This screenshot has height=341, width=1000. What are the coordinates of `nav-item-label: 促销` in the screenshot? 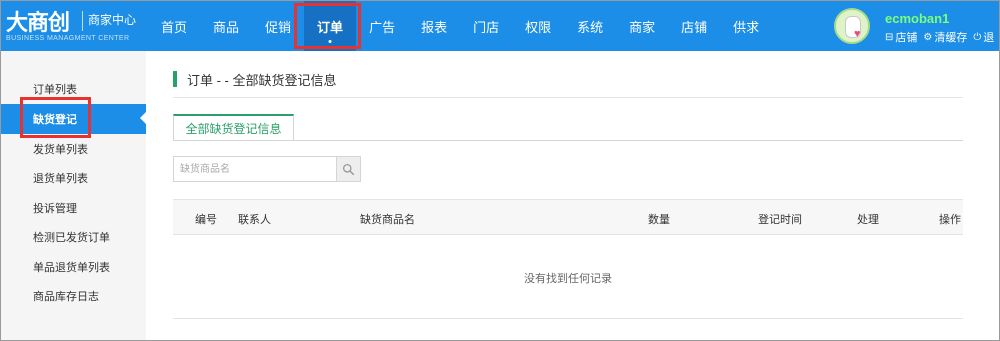 It's located at (278, 27).